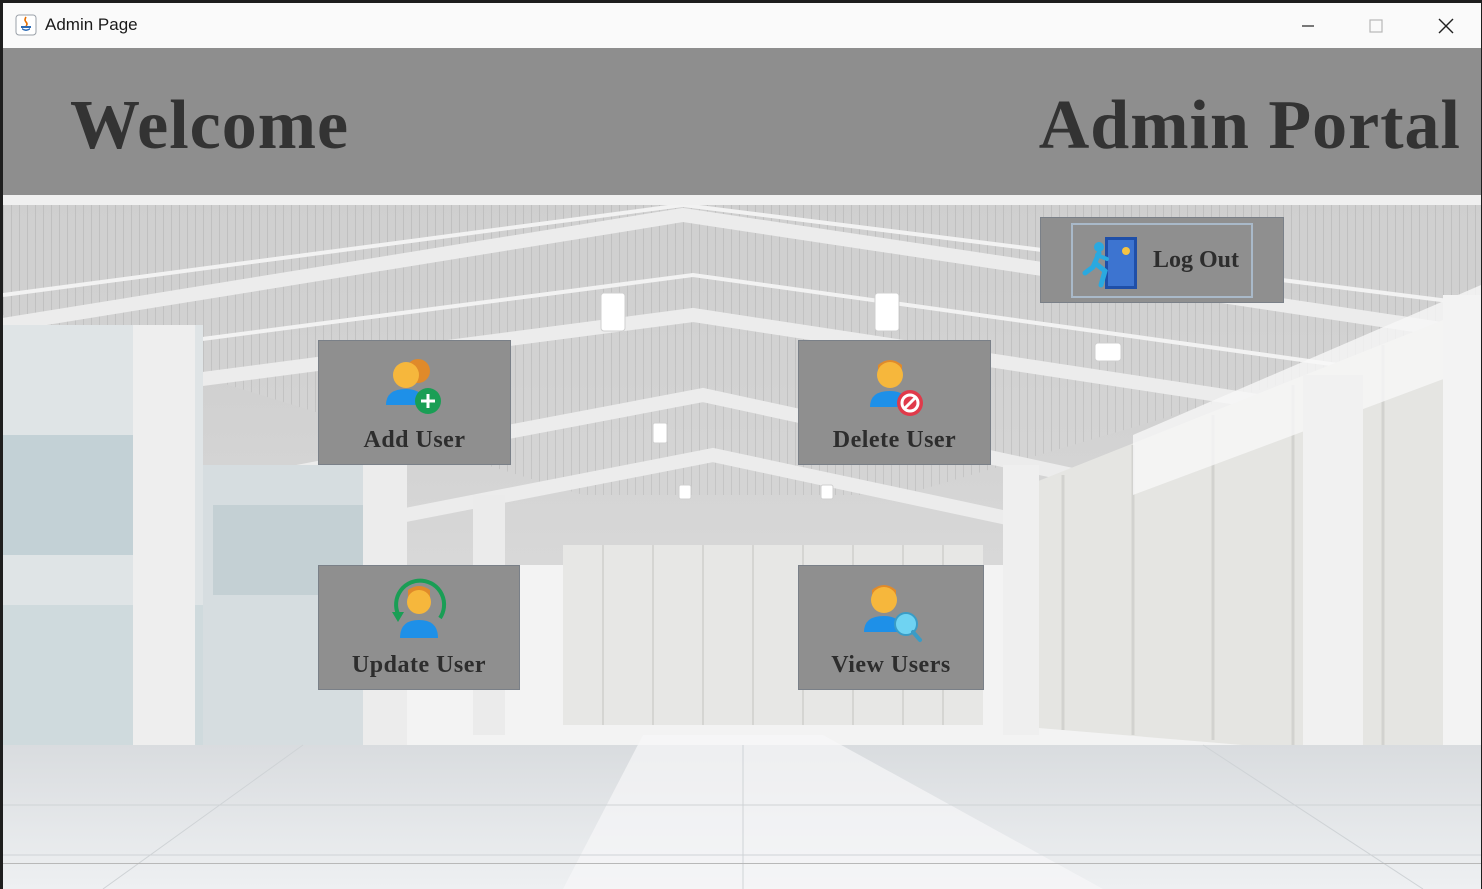 The width and height of the screenshot is (1482, 889). I want to click on close-icon, so click(1446, 25).